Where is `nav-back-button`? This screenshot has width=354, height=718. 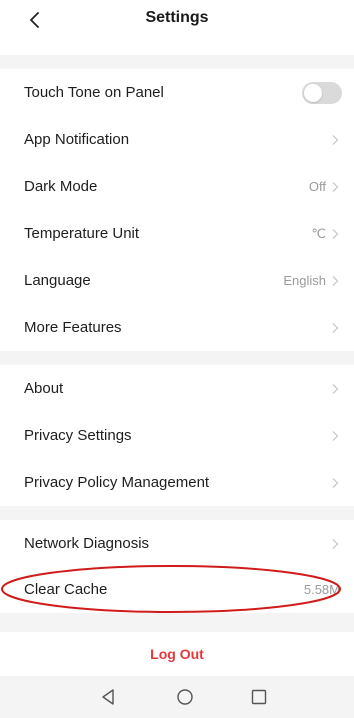
nav-back-button is located at coordinates (108, 697).